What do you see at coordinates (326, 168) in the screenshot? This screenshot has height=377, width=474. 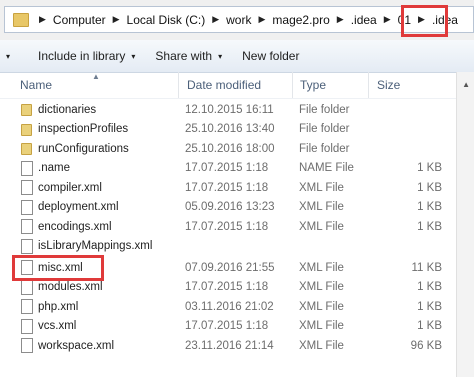 I see `file-type: NAME File` at bounding box center [326, 168].